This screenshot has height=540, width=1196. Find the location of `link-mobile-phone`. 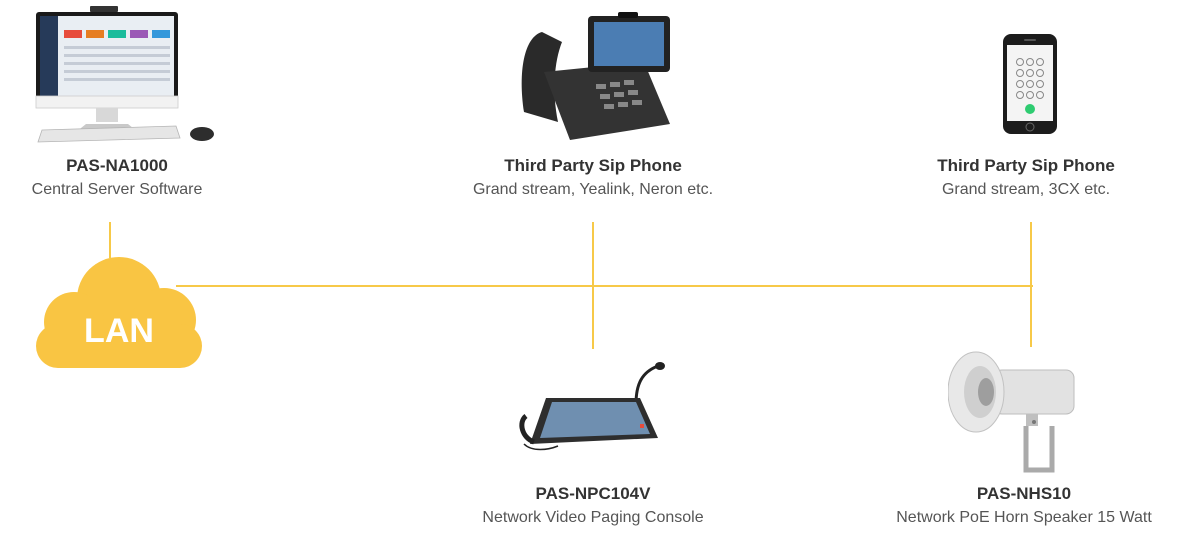

link-mobile-phone is located at coordinates (1031, 284).